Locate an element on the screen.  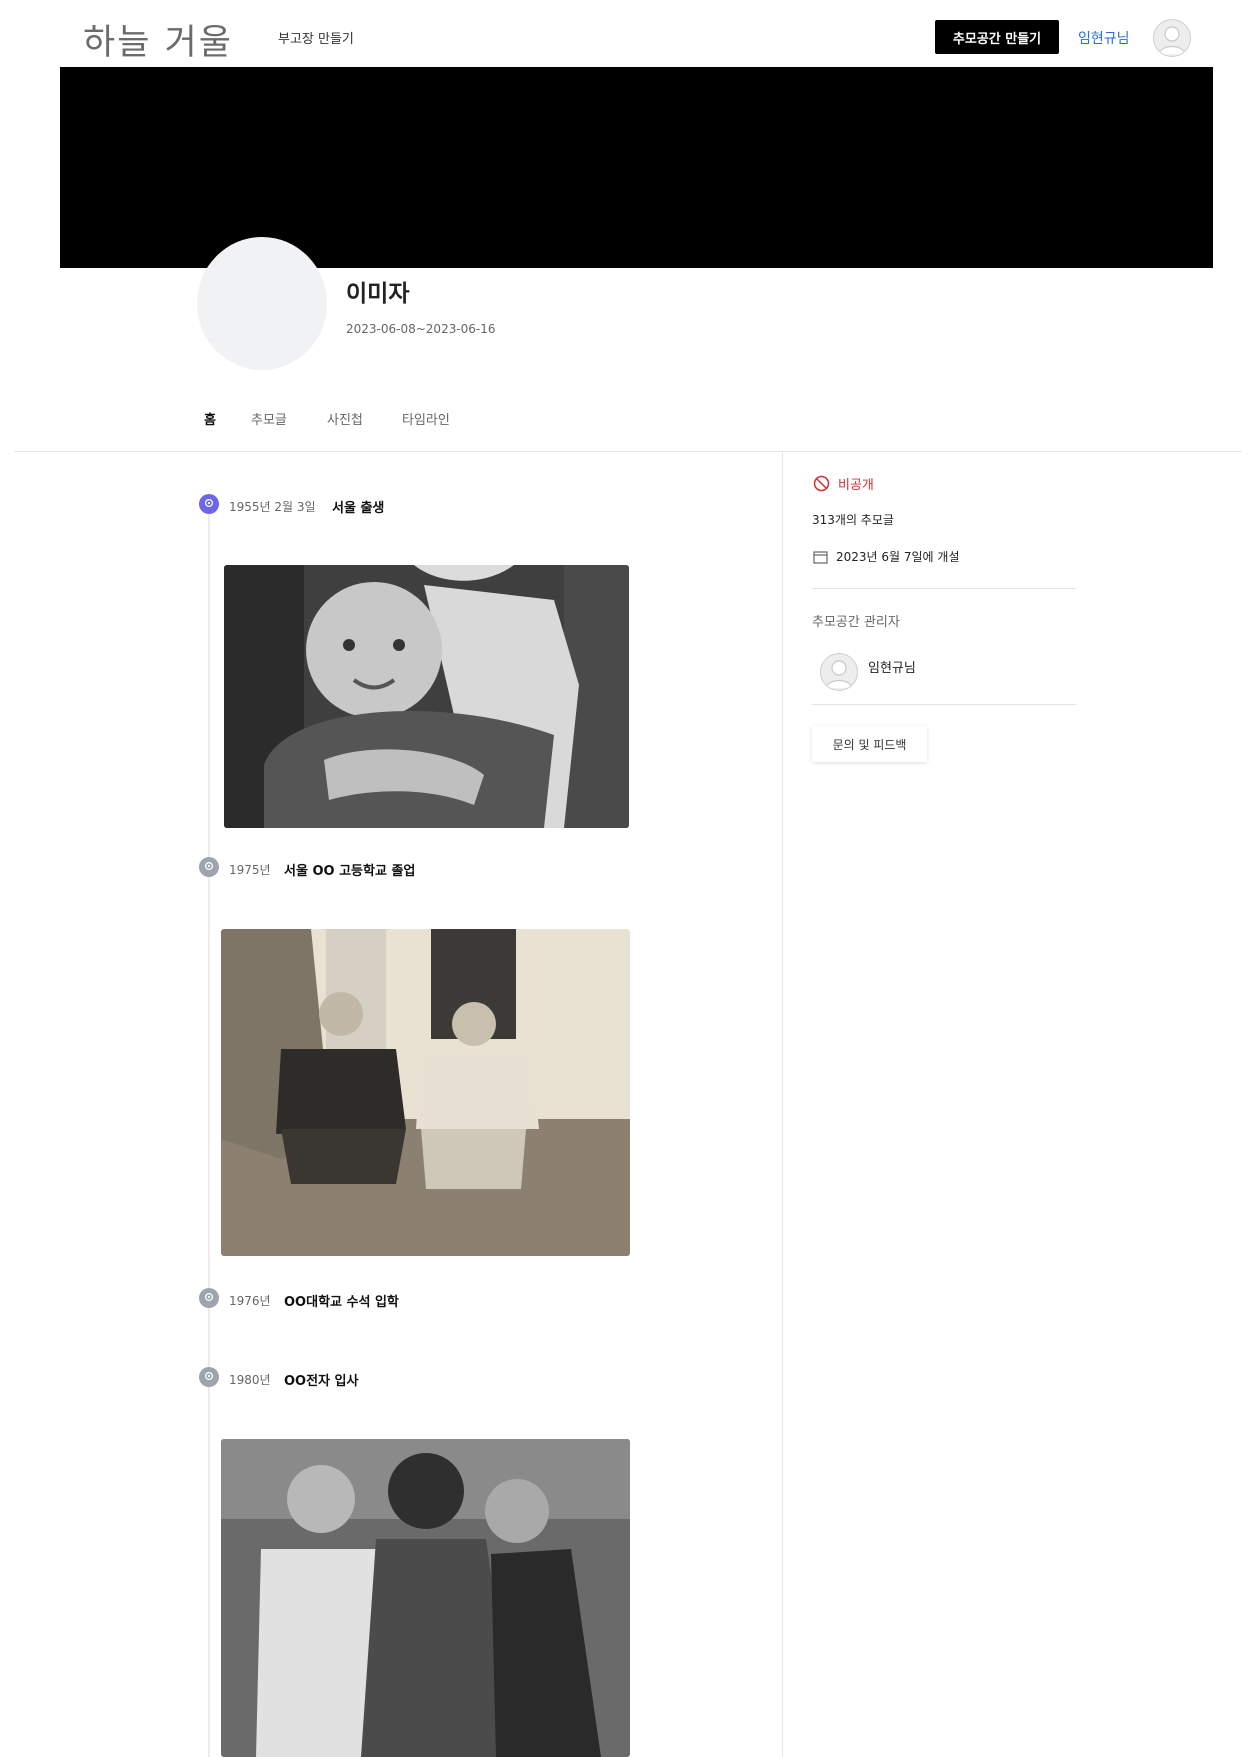
timeline-line is located at coordinates (209, 1134).